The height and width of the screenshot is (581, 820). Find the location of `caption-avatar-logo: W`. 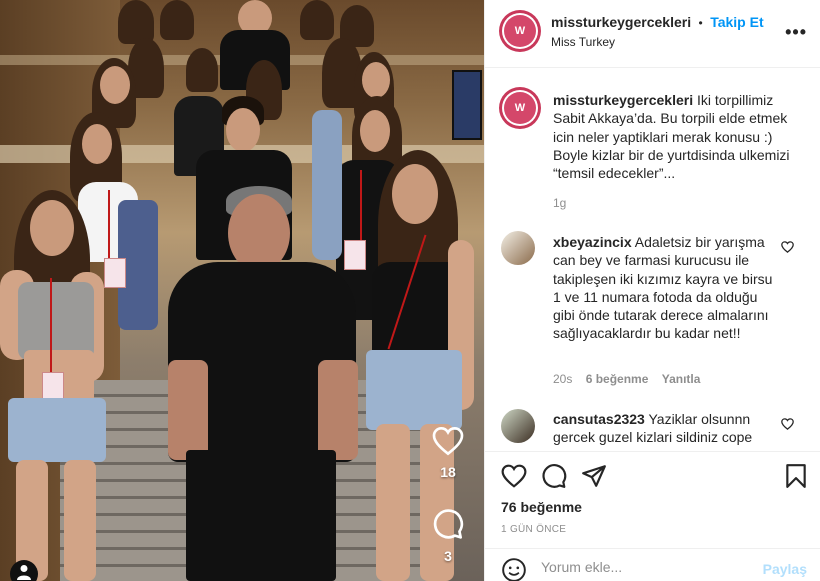

caption-avatar-logo: W is located at coordinates (520, 108).